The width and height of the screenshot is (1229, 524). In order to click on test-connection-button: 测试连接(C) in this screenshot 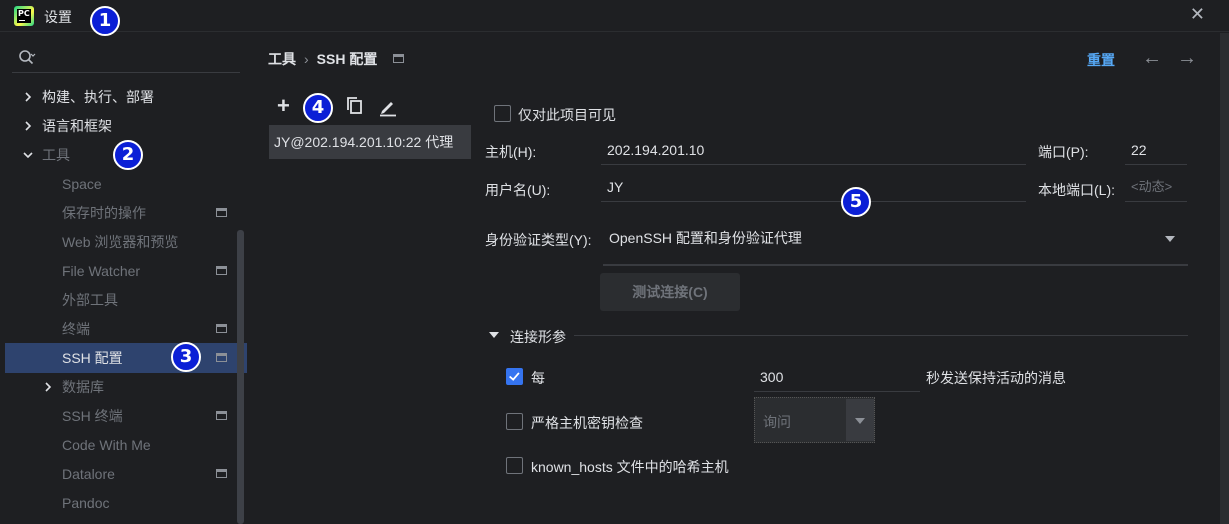, I will do `click(670, 292)`.